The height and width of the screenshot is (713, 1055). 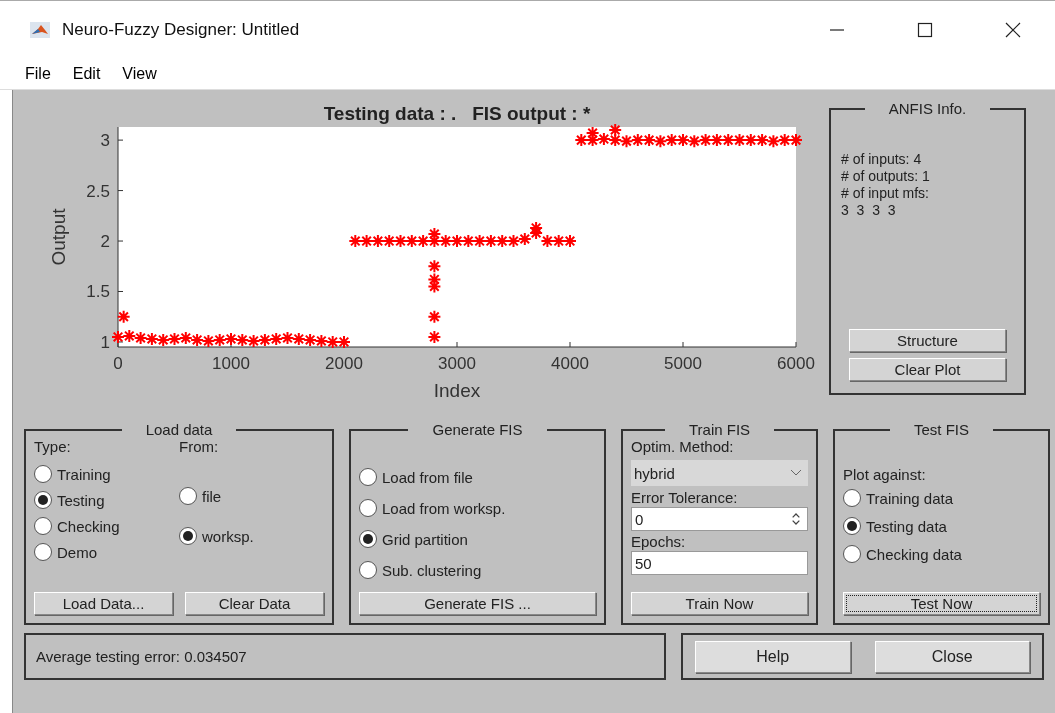 What do you see at coordinates (139, 74) in the screenshot?
I see `menu-item: View` at bounding box center [139, 74].